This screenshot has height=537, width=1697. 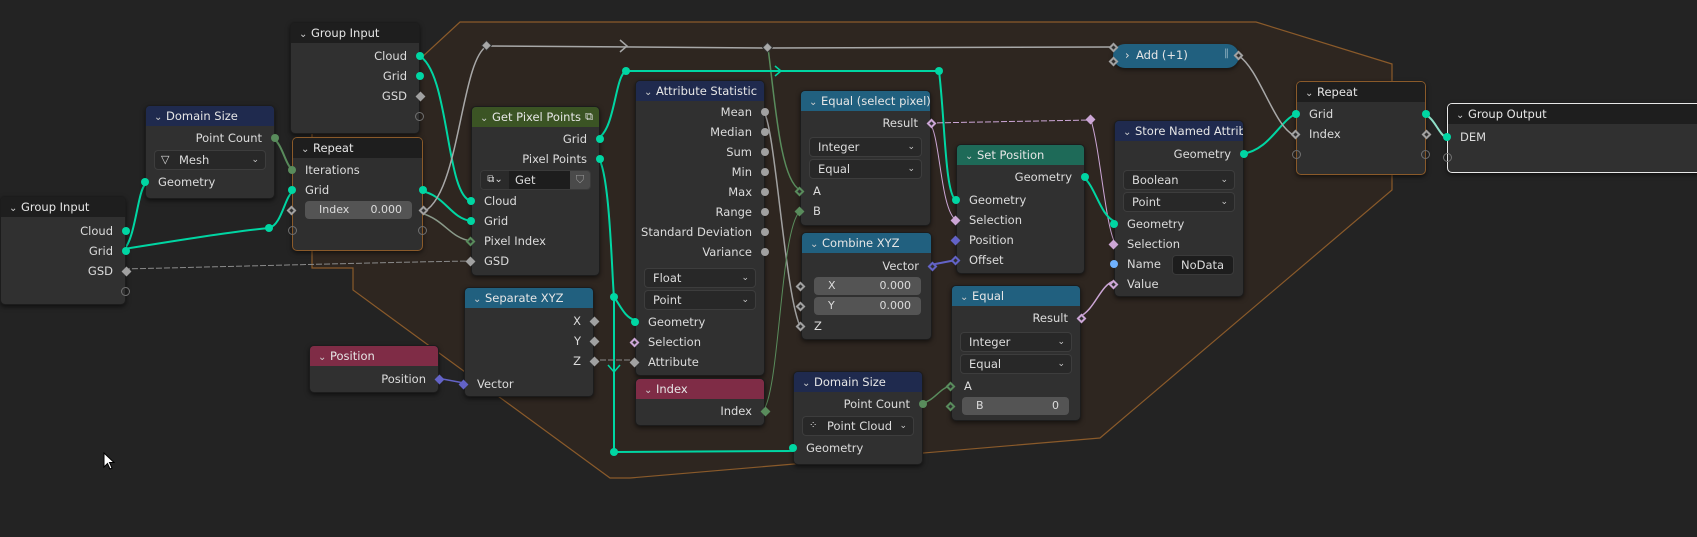 I want to click on output-socket-pixel-points, so click(x=600, y=159).